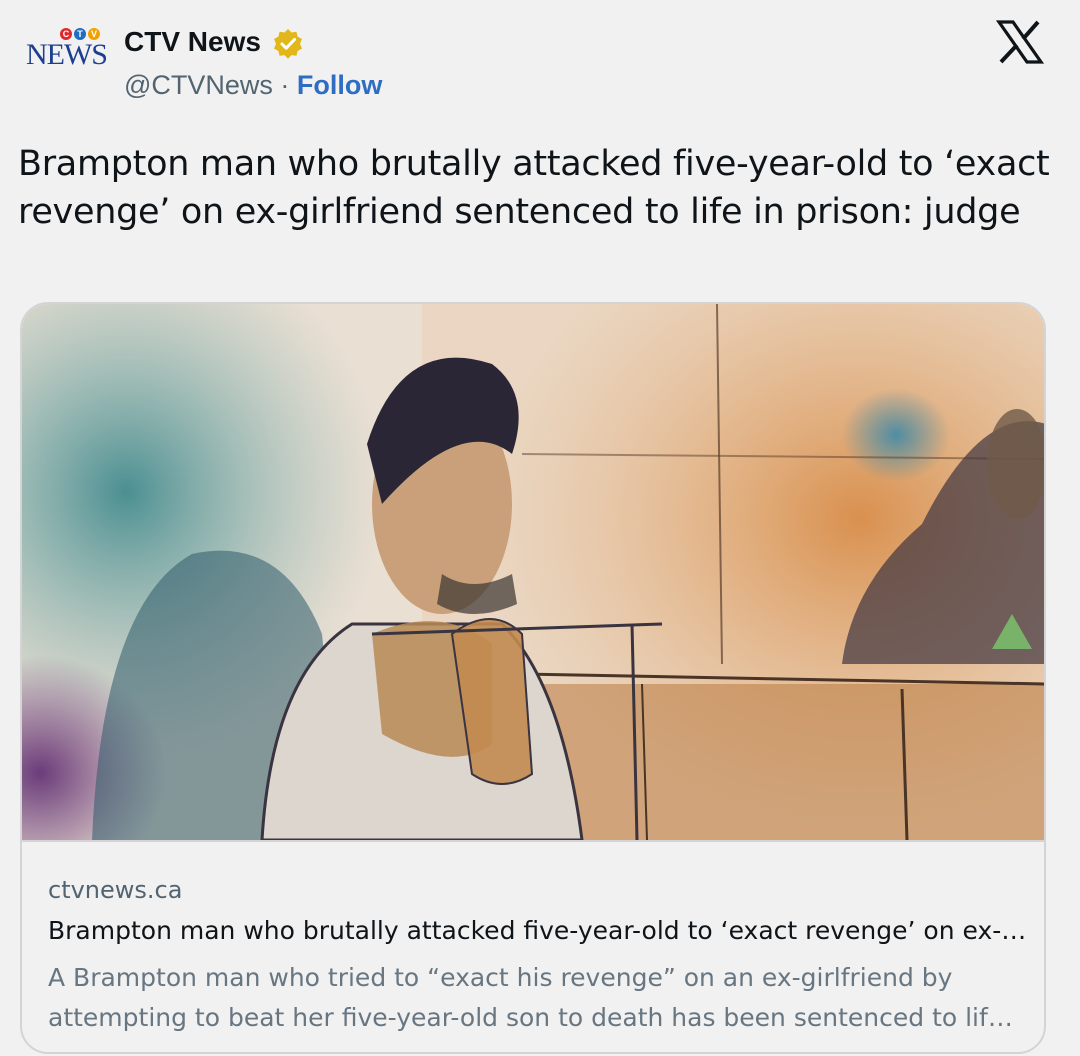 The width and height of the screenshot is (1080, 1056). I want to click on handle-line: @CTVNews · Follow, so click(253, 85).